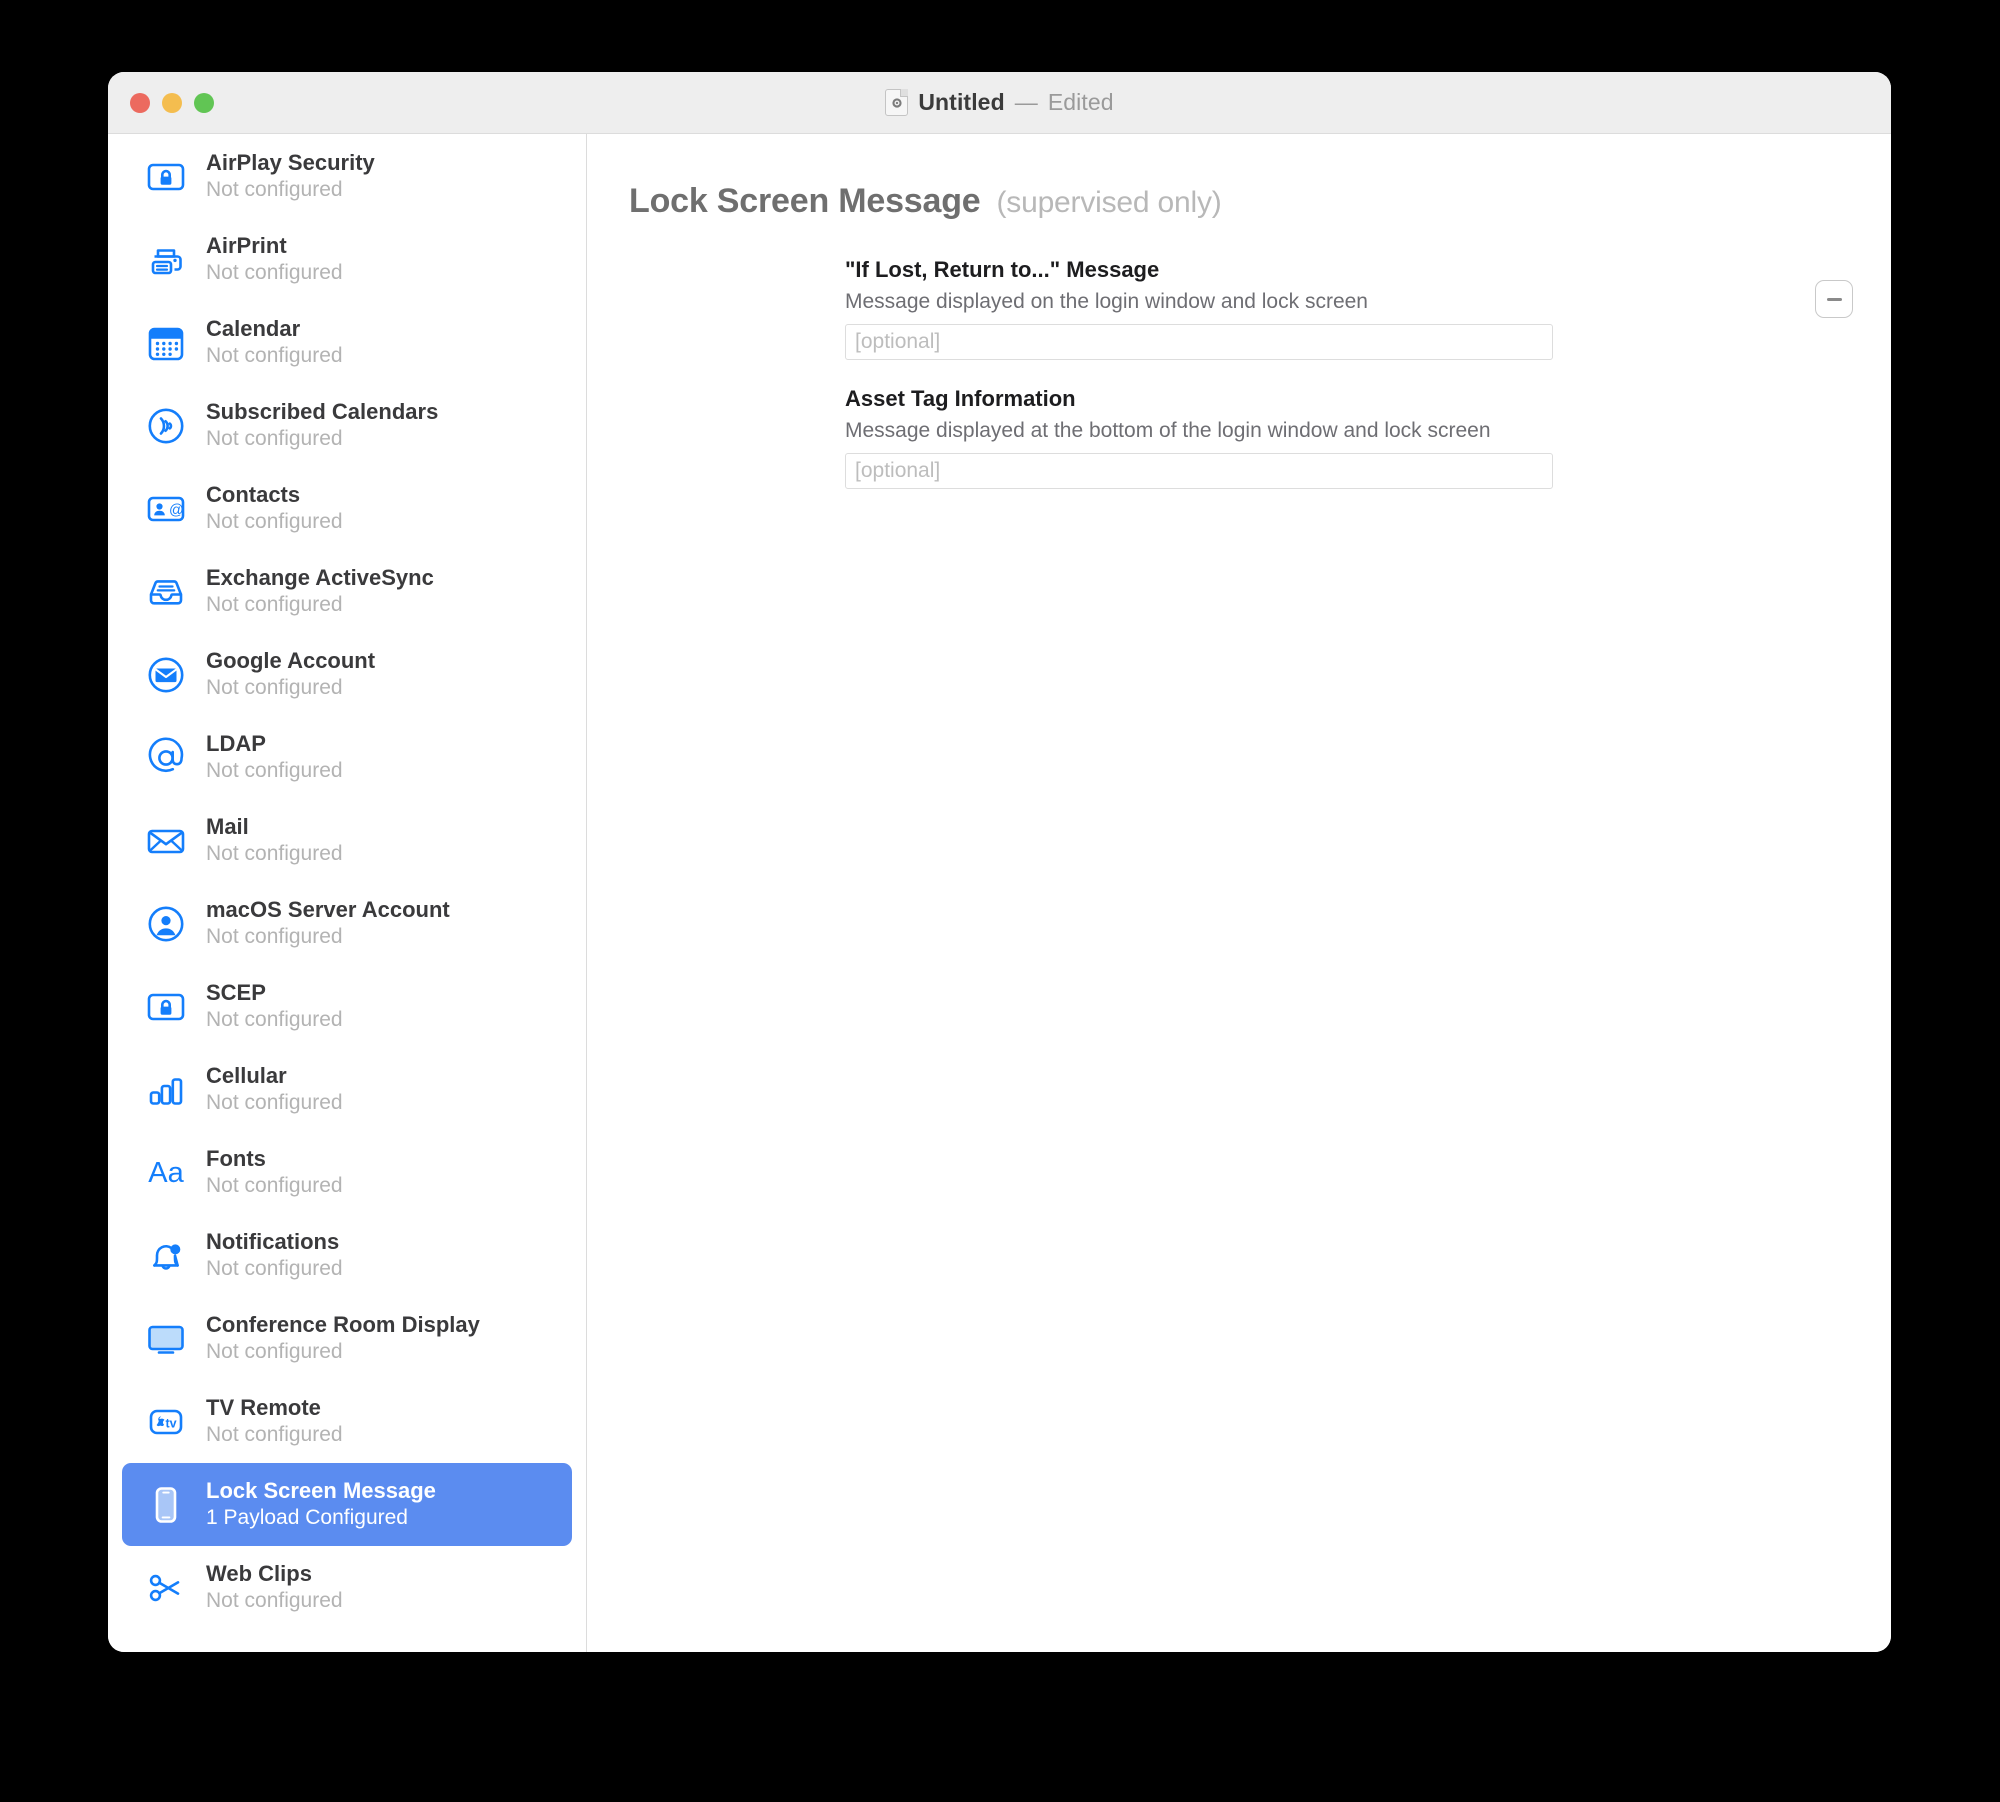 This screenshot has height=1802, width=2000. What do you see at coordinates (166, 260) in the screenshot?
I see `airprint-icon` at bounding box center [166, 260].